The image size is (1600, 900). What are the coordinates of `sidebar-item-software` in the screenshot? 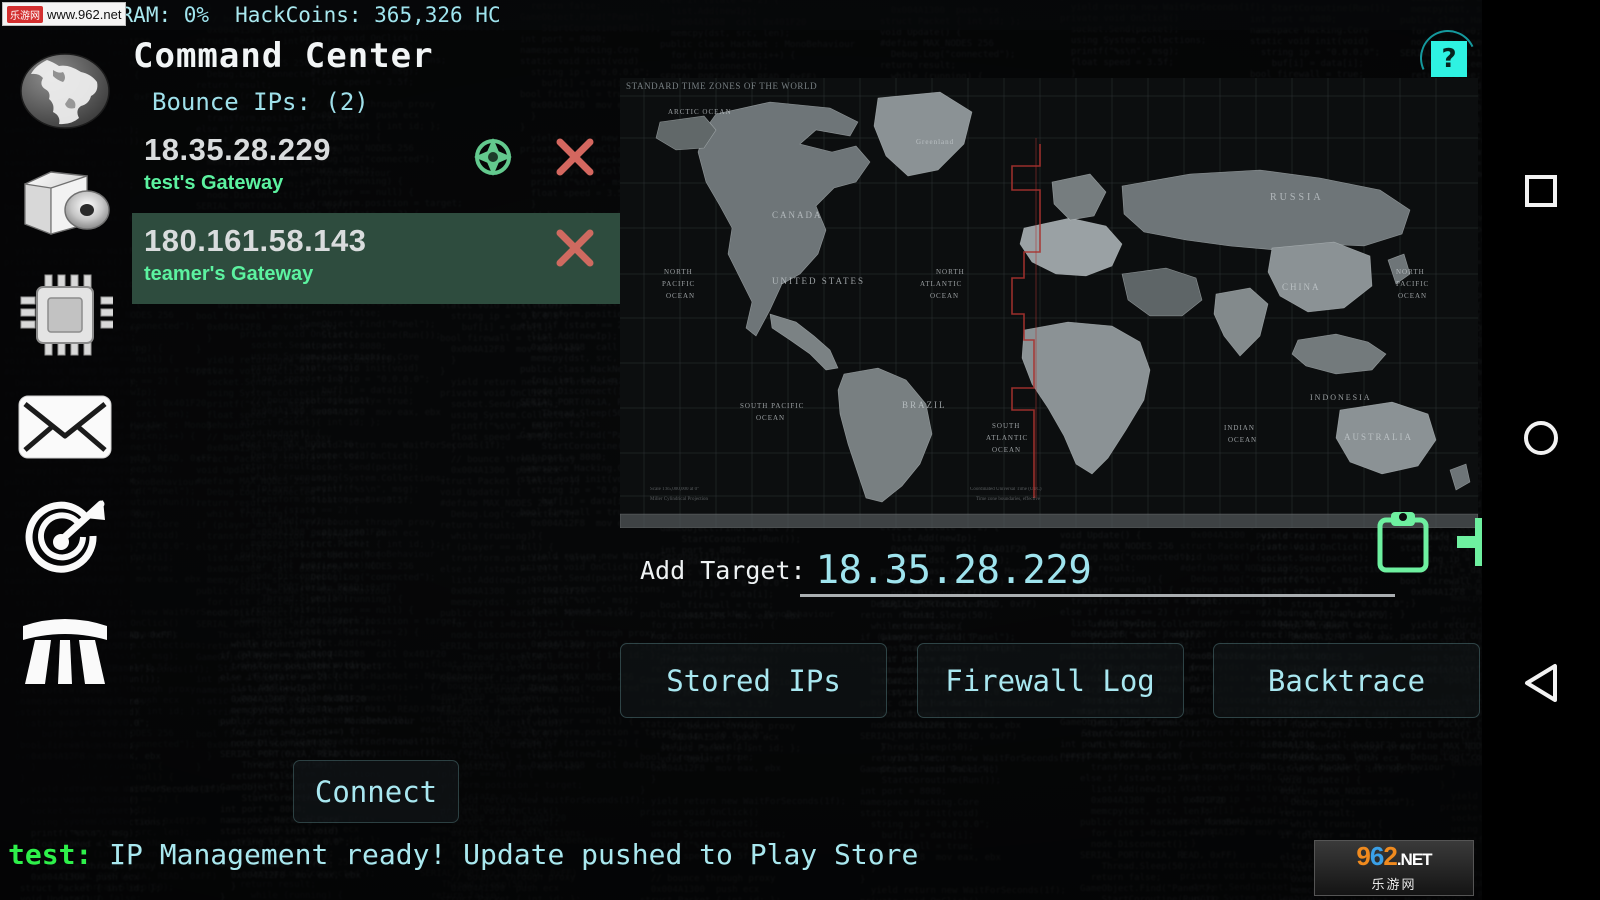 It's located at (65, 203).